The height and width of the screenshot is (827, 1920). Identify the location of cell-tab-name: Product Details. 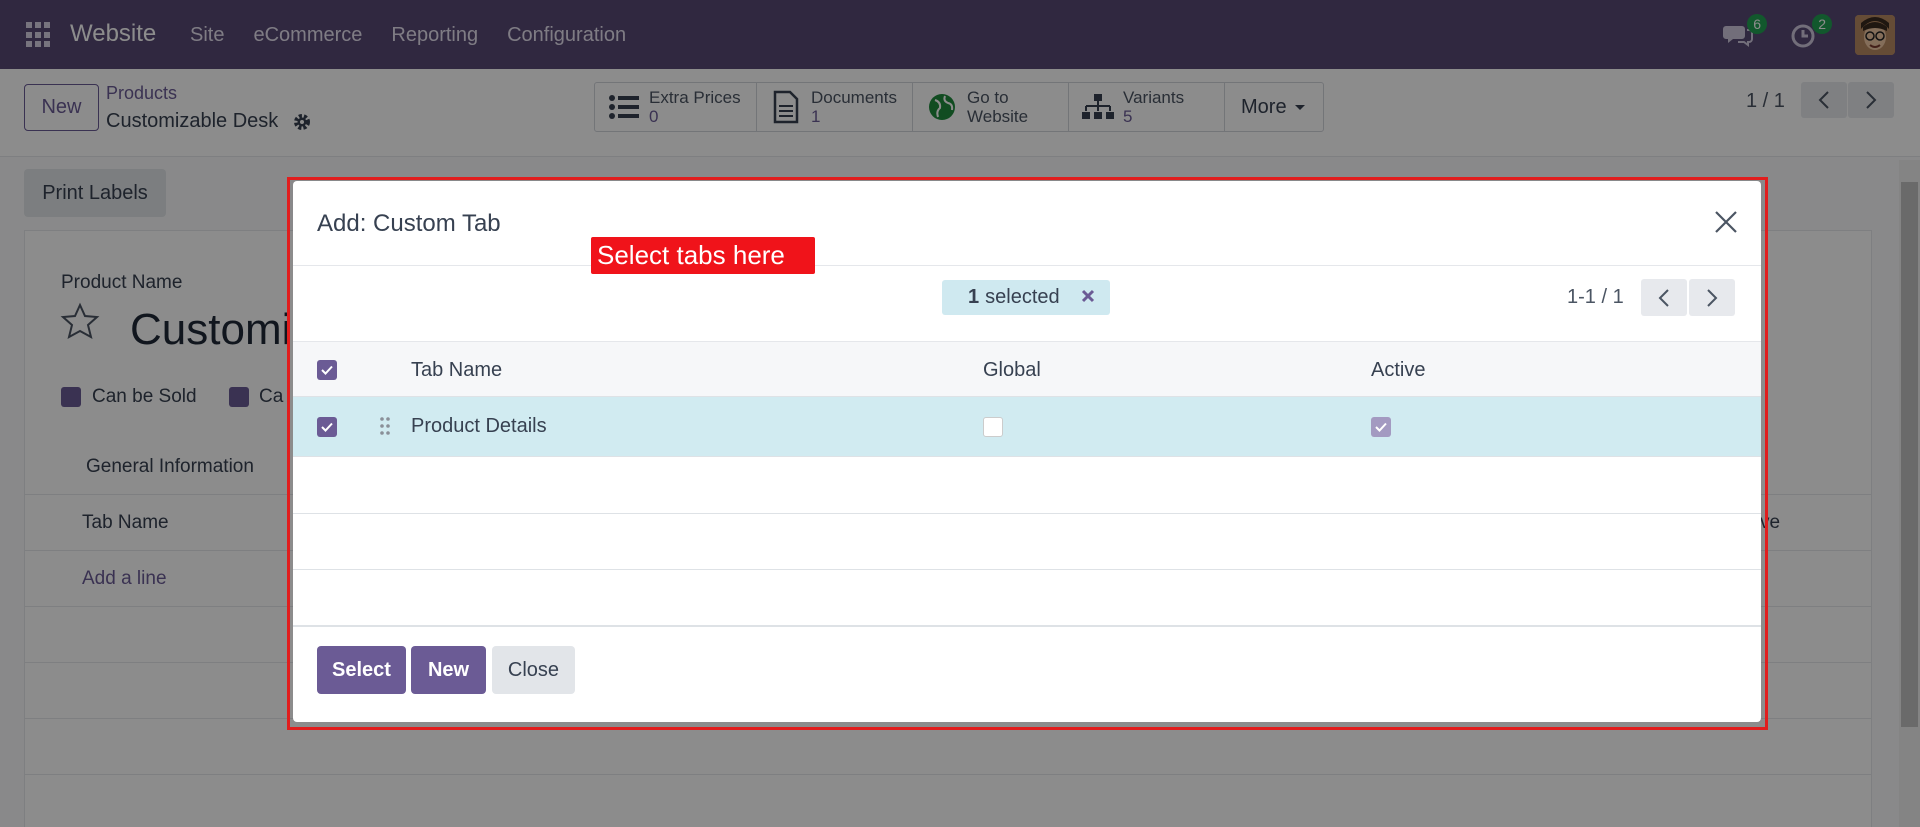
(479, 426).